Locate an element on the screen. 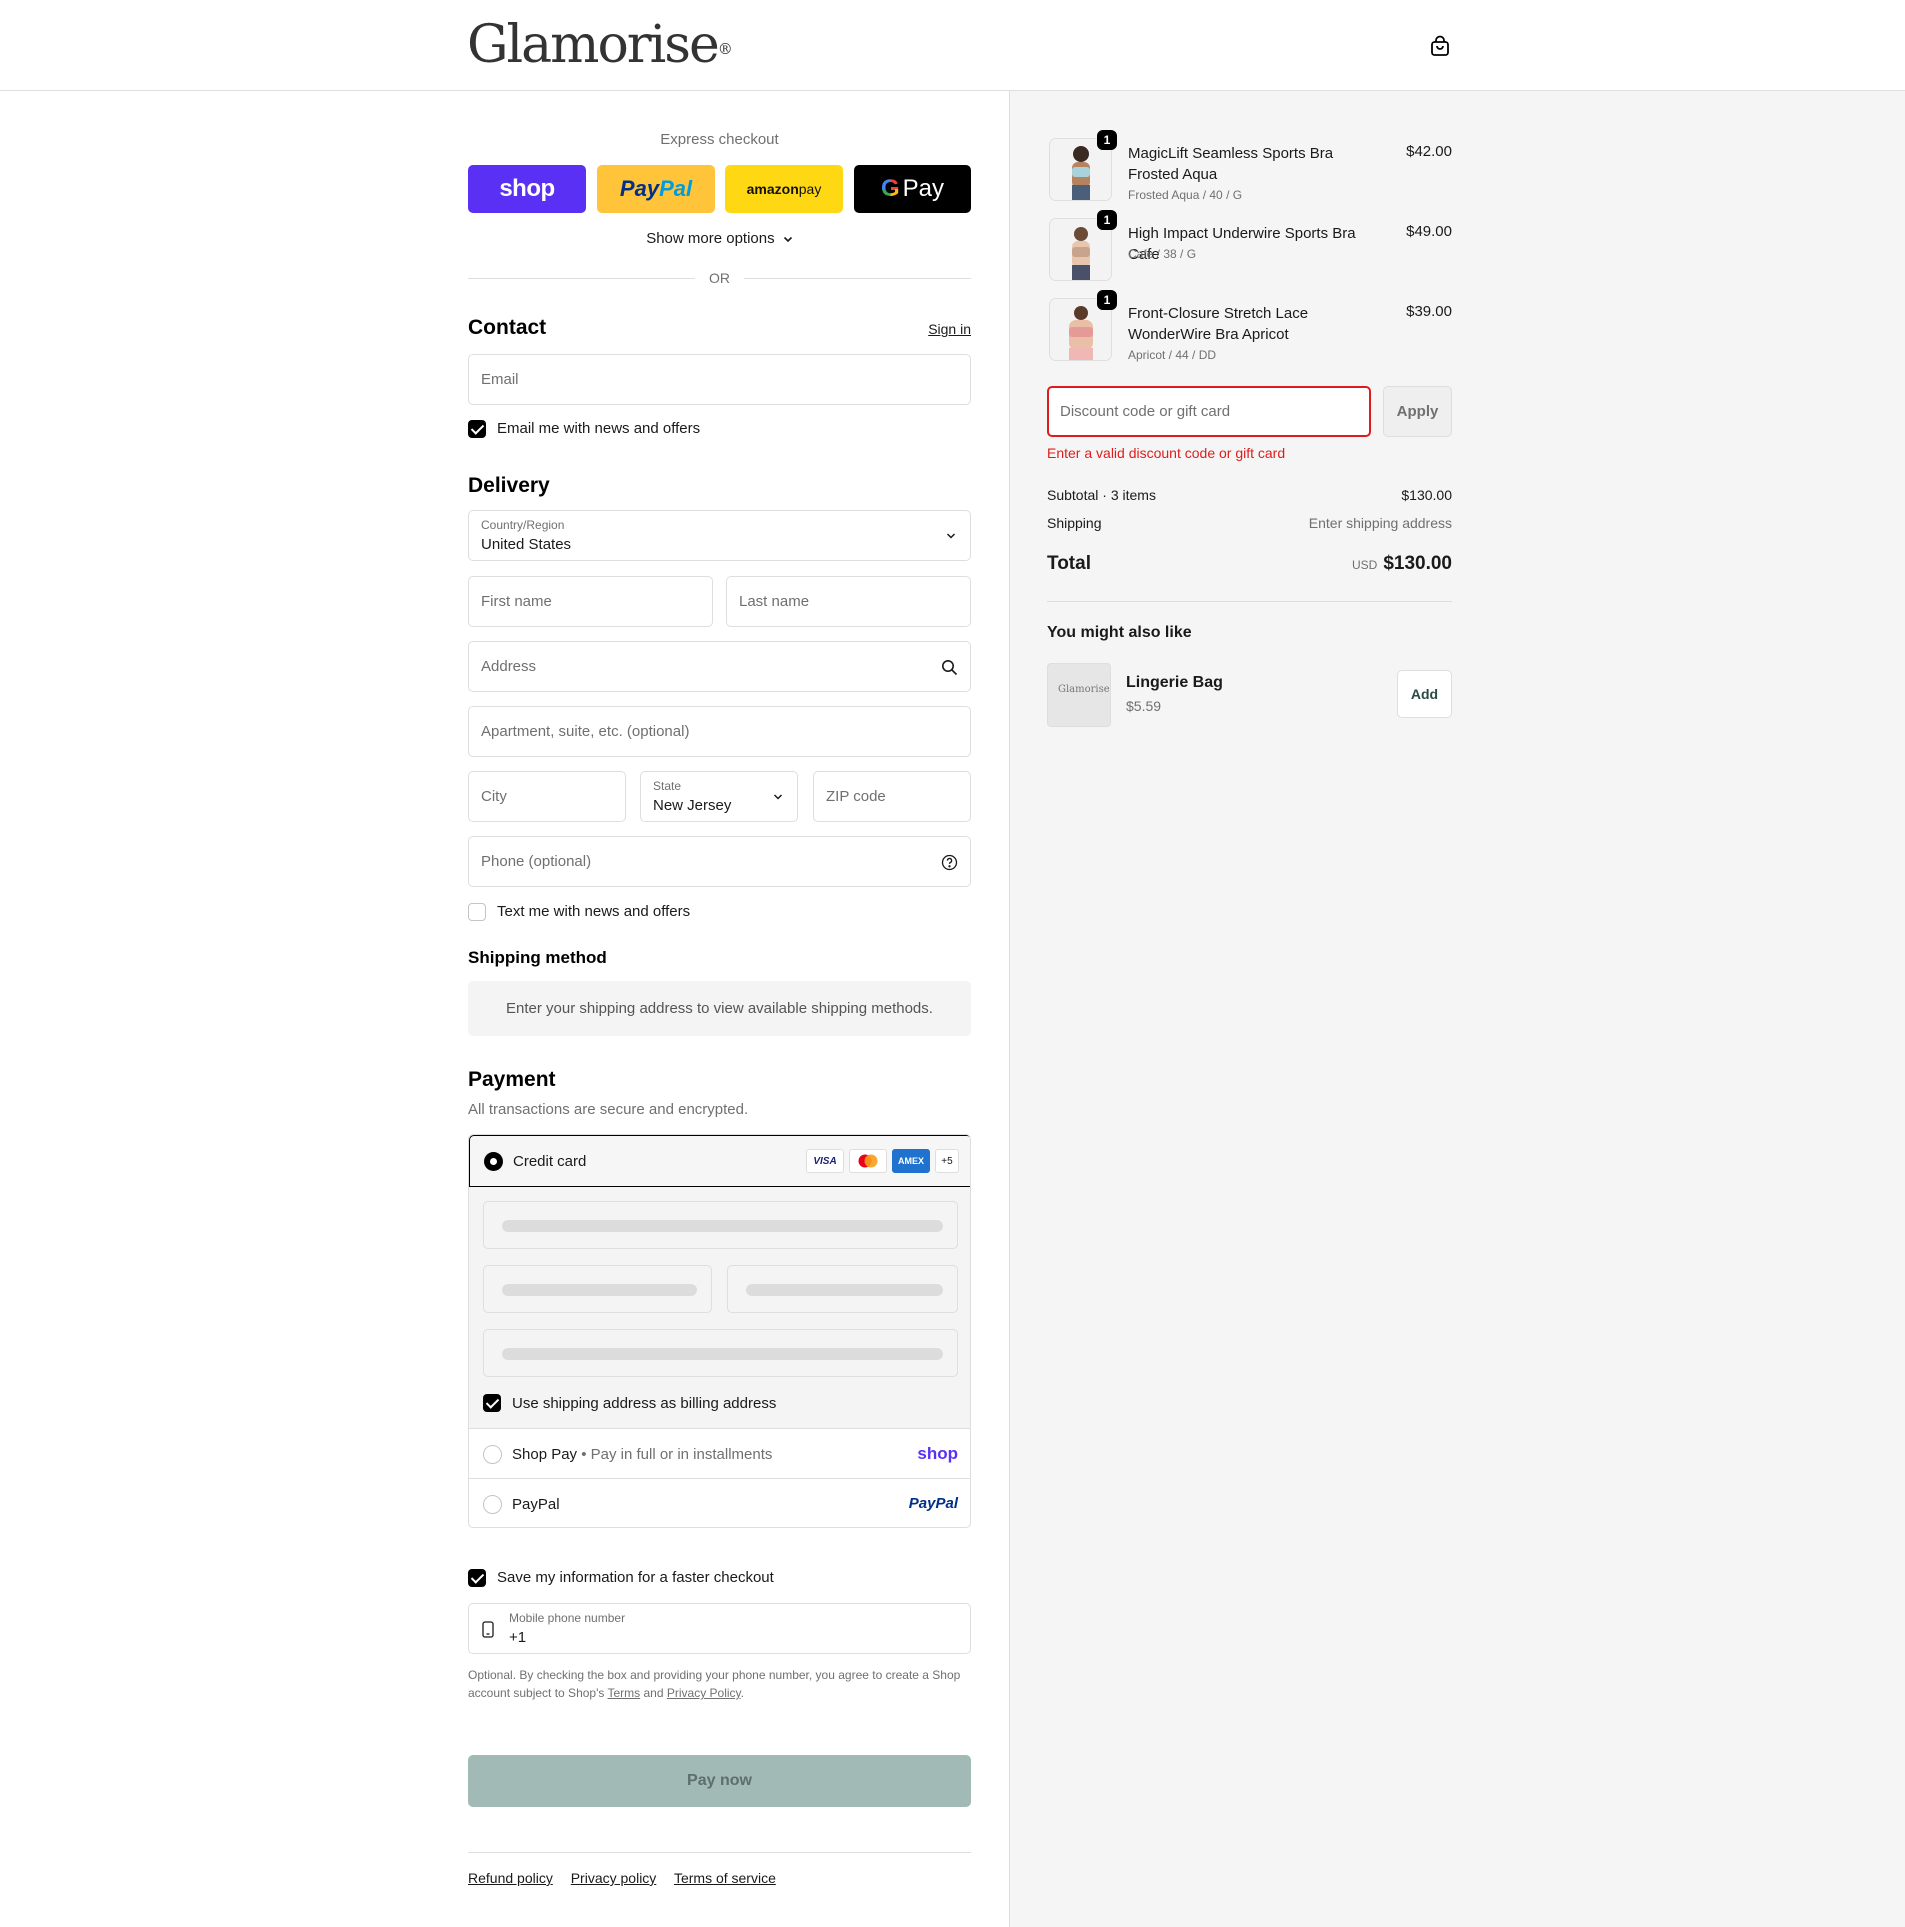  credit-card-radio is located at coordinates (493, 1161).